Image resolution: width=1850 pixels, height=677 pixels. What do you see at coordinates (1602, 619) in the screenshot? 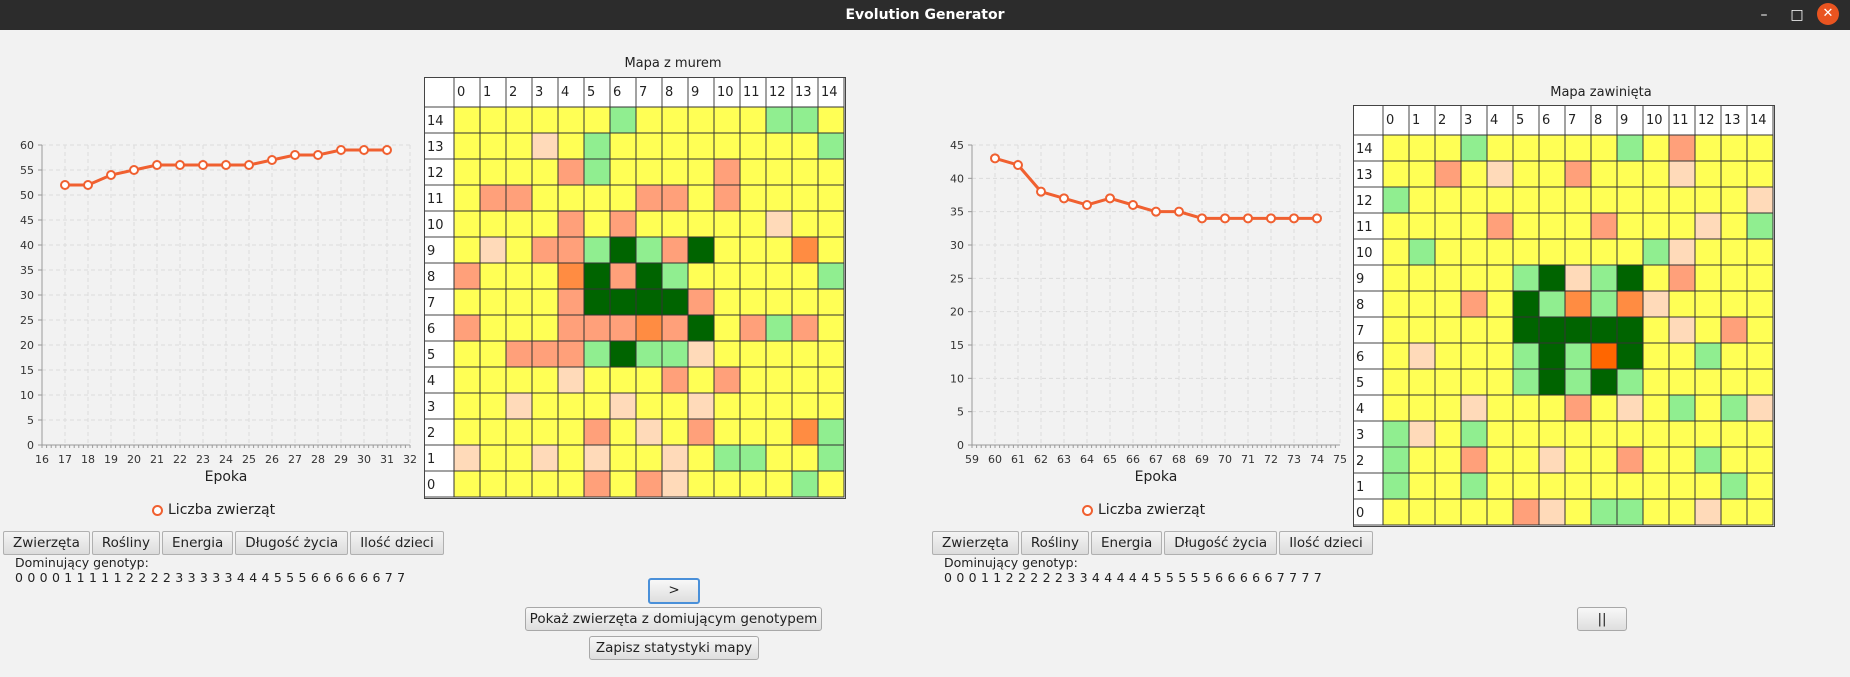
I see `pause-button: ||` at bounding box center [1602, 619].